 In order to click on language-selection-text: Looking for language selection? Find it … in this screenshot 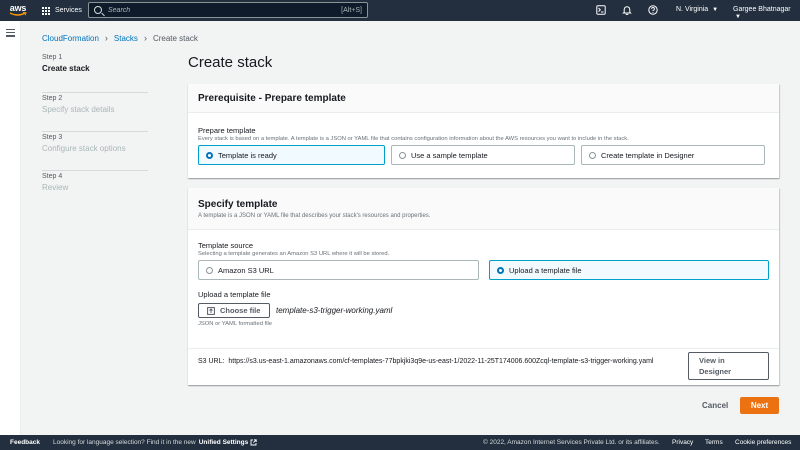, I will do `click(124, 442)`.